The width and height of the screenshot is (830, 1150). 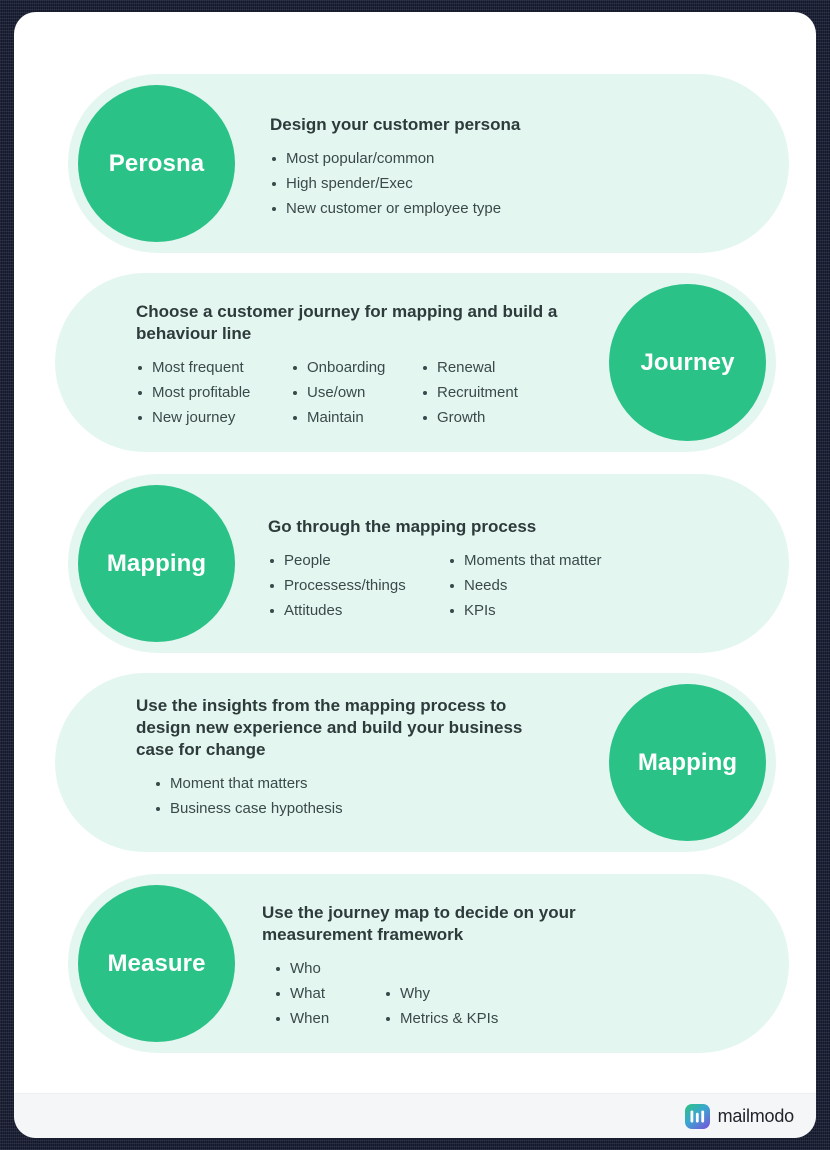 What do you see at coordinates (402, 526) in the screenshot?
I see `section-title: Go through the mapping process` at bounding box center [402, 526].